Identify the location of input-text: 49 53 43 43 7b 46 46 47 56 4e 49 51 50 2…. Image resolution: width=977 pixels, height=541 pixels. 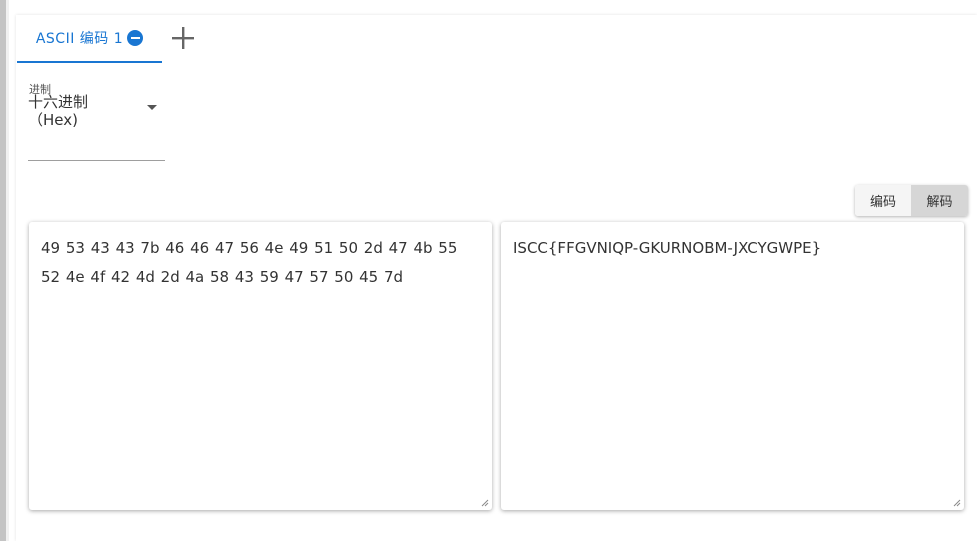
(249, 262).